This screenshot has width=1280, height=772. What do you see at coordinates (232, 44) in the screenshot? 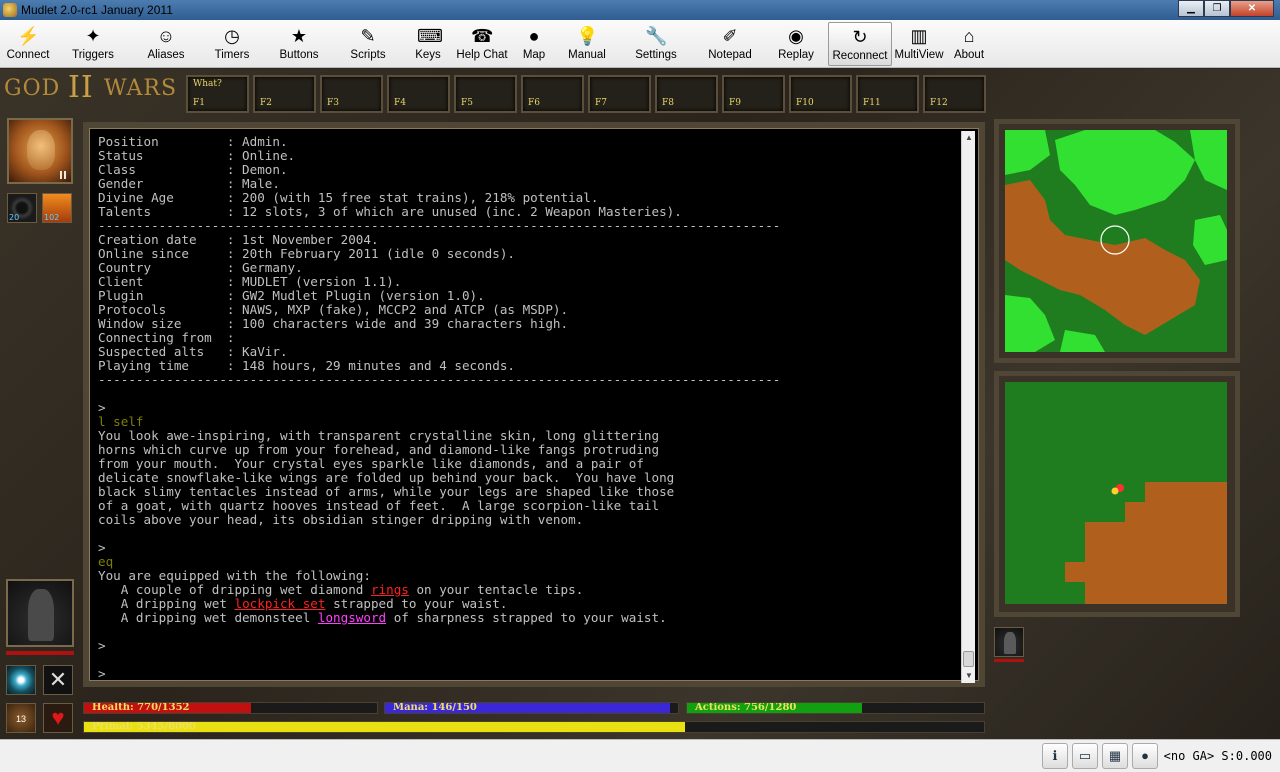
I see `timers-button: ◷ Timers` at bounding box center [232, 44].